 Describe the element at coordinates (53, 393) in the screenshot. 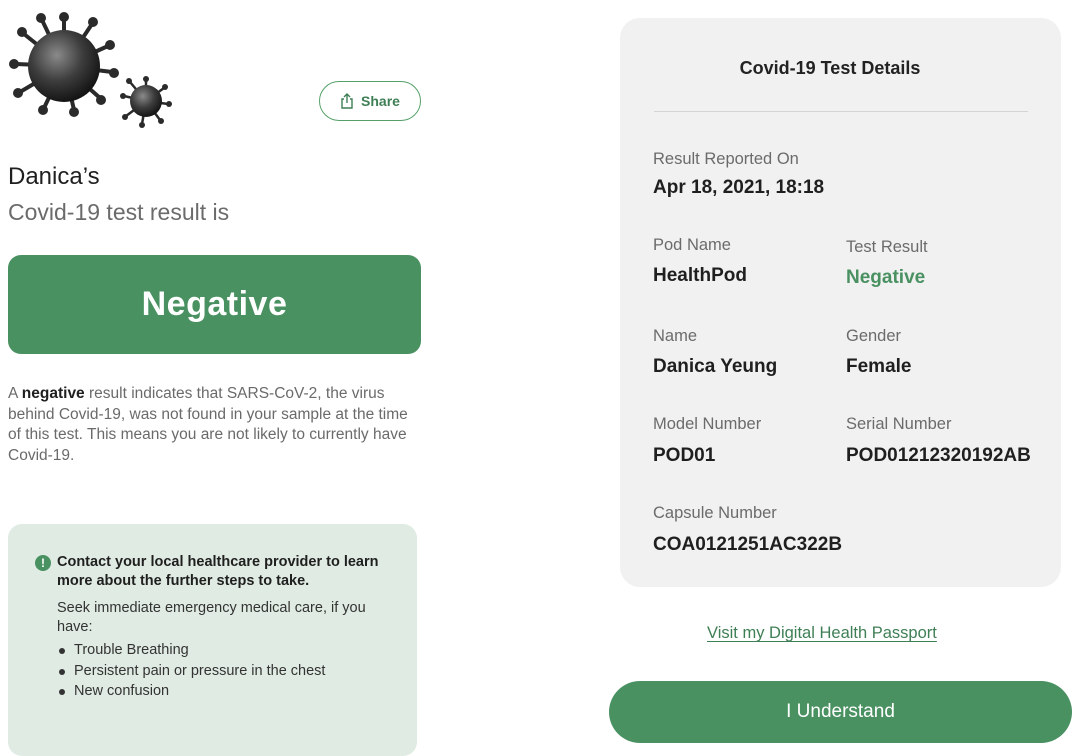

I see `result-emphasis: negative` at that location.